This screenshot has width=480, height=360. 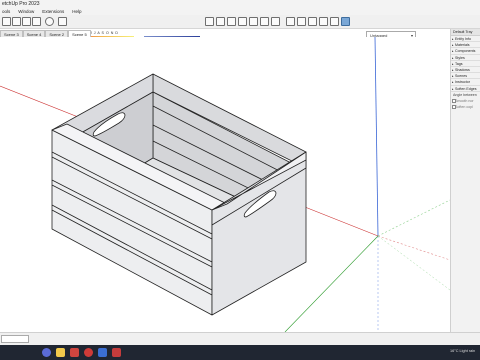 What do you see at coordinates (290, 21) in the screenshot?
I see `xray-icon` at bounding box center [290, 21].